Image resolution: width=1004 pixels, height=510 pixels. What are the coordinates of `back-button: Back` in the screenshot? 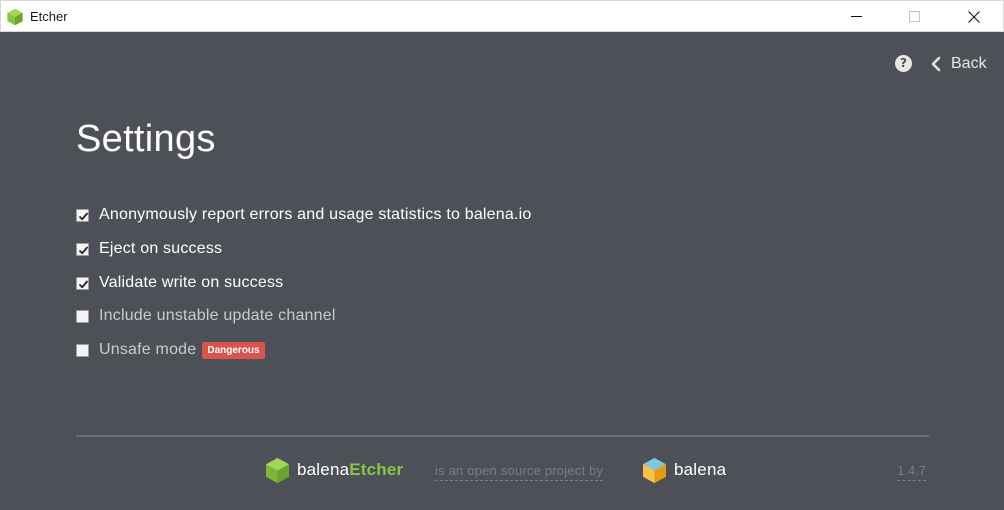 It's located at (958, 64).